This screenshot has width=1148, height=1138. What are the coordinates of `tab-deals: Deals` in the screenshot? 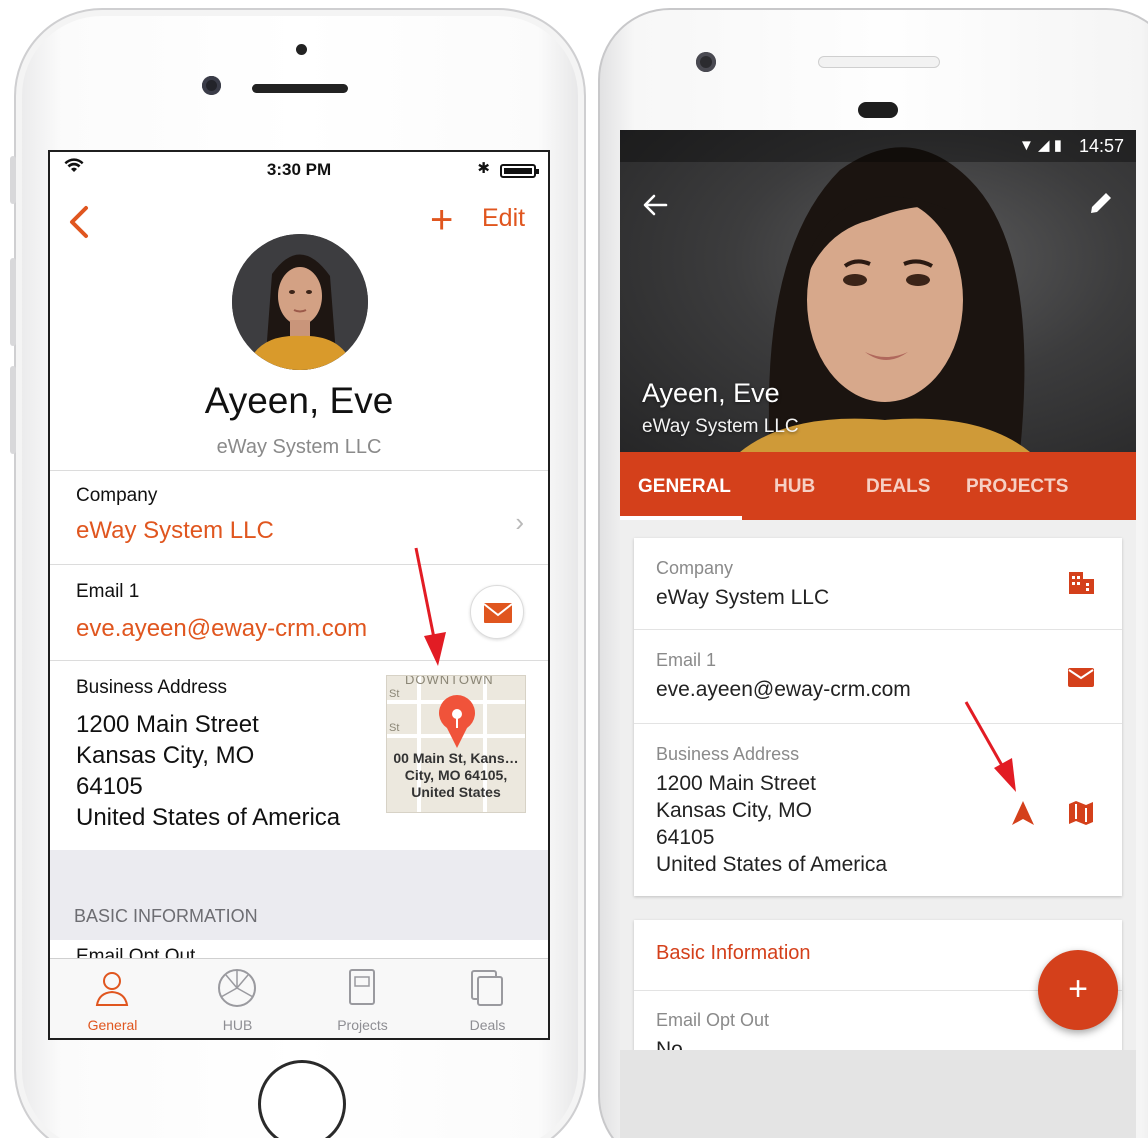 It's located at (486, 998).